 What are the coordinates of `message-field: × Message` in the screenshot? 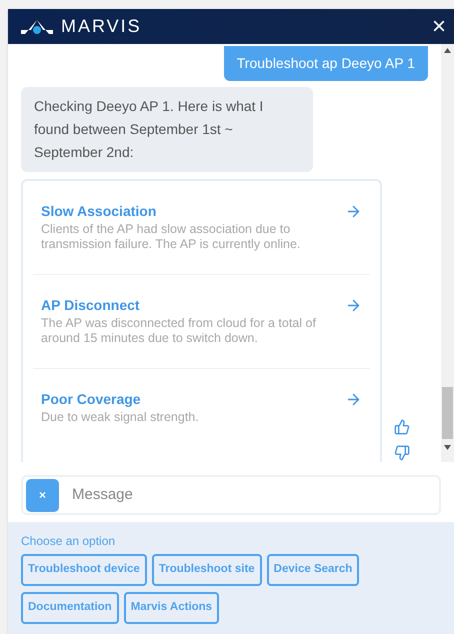 It's located at (231, 495).